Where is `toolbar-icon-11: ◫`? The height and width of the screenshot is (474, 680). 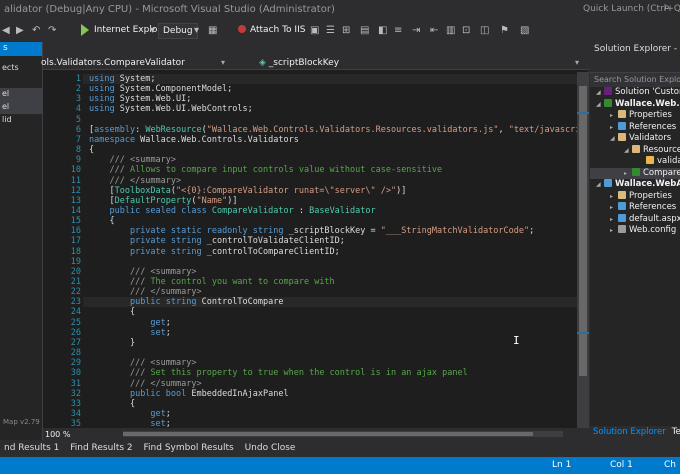
toolbar-icon-11: ◫ is located at coordinates (484, 30).